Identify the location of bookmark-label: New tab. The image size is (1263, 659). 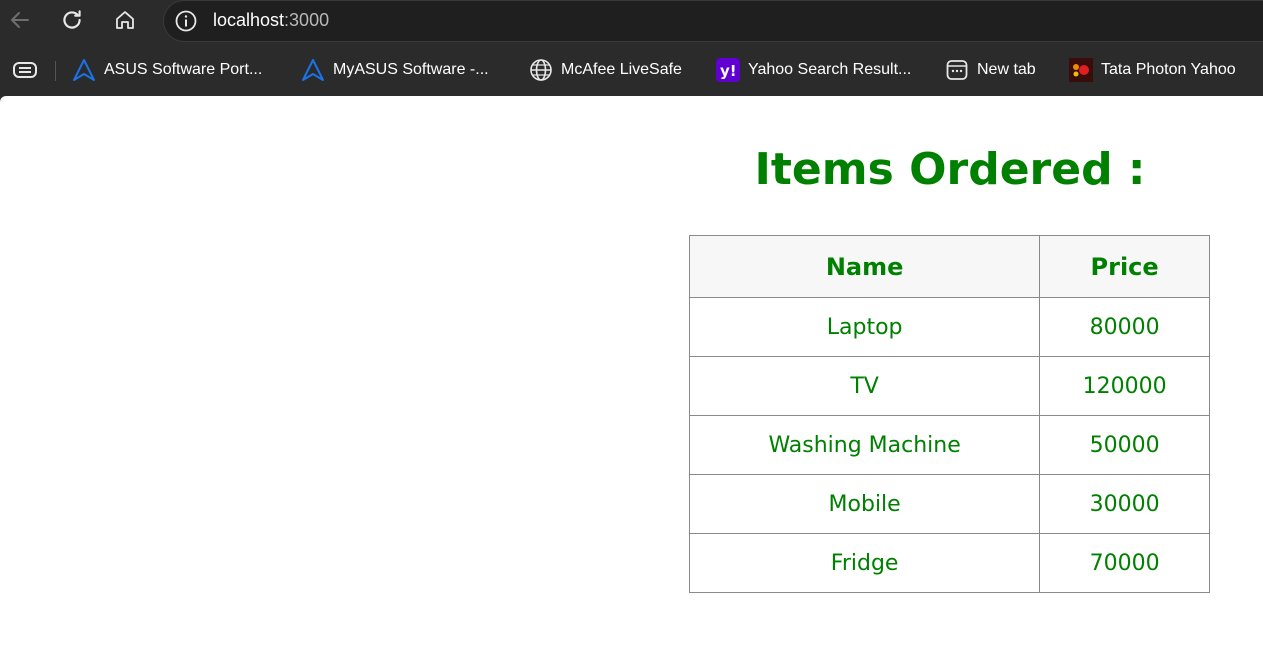
(1006, 69).